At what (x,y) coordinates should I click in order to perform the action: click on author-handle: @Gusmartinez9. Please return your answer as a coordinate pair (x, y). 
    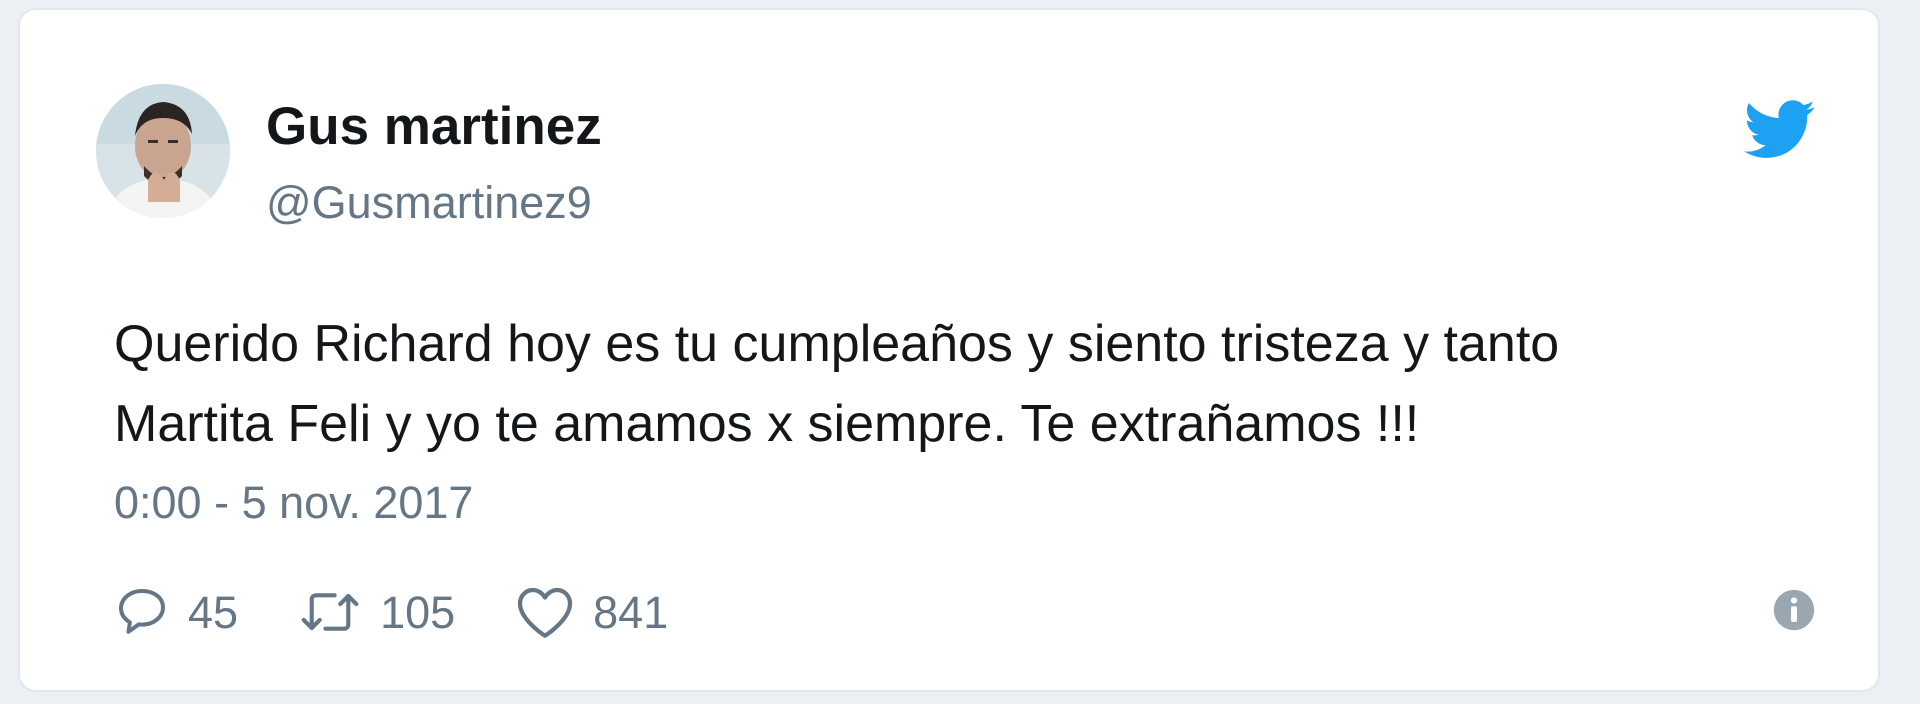
    Looking at the image, I should click on (429, 202).